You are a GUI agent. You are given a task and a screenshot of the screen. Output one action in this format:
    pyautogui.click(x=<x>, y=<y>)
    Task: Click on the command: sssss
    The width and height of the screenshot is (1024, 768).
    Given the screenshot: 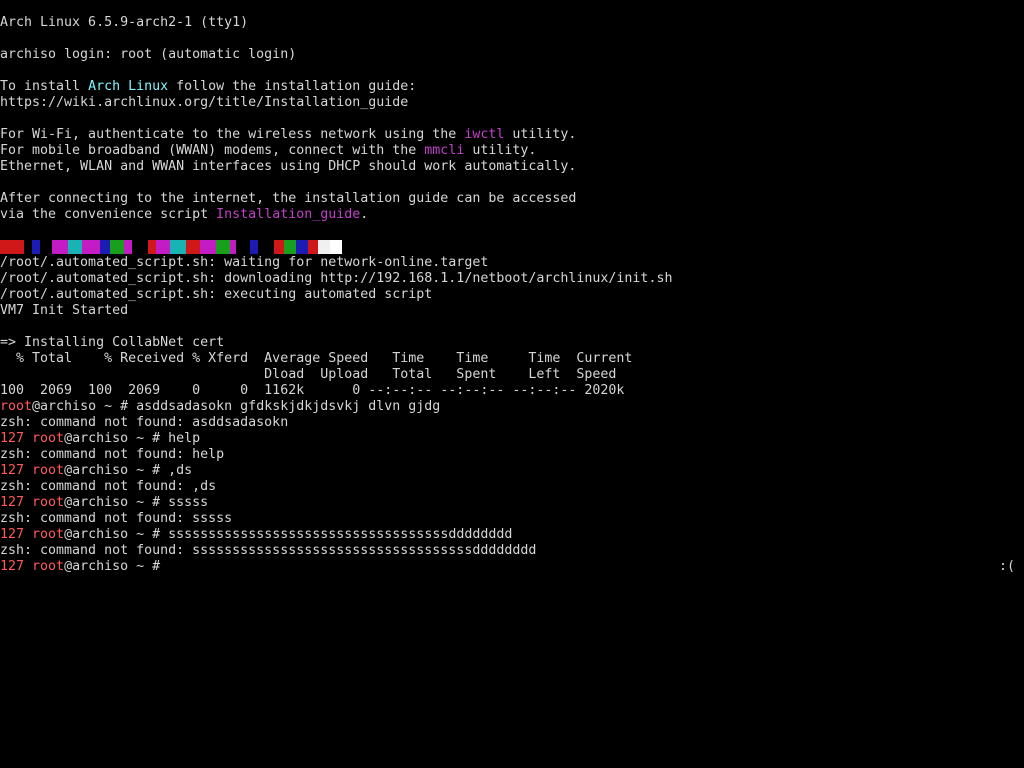 What is the action you would take?
    pyautogui.click(x=188, y=502)
    